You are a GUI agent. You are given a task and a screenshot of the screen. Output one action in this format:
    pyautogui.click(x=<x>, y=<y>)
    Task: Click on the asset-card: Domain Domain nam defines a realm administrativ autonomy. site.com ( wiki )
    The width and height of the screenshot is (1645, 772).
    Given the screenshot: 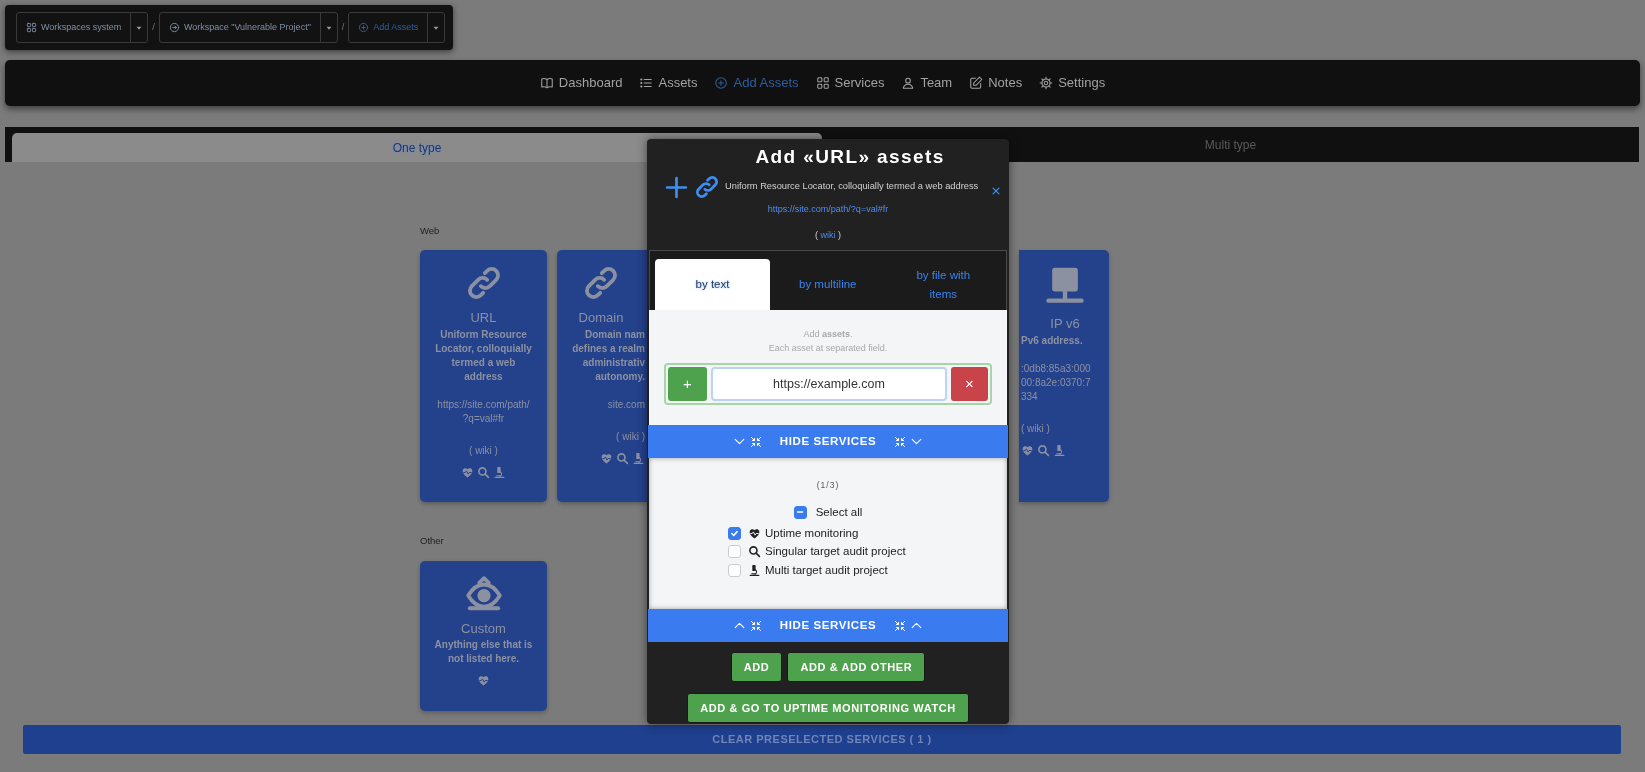 What is the action you would take?
    pyautogui.click(x=602, y=376)
    